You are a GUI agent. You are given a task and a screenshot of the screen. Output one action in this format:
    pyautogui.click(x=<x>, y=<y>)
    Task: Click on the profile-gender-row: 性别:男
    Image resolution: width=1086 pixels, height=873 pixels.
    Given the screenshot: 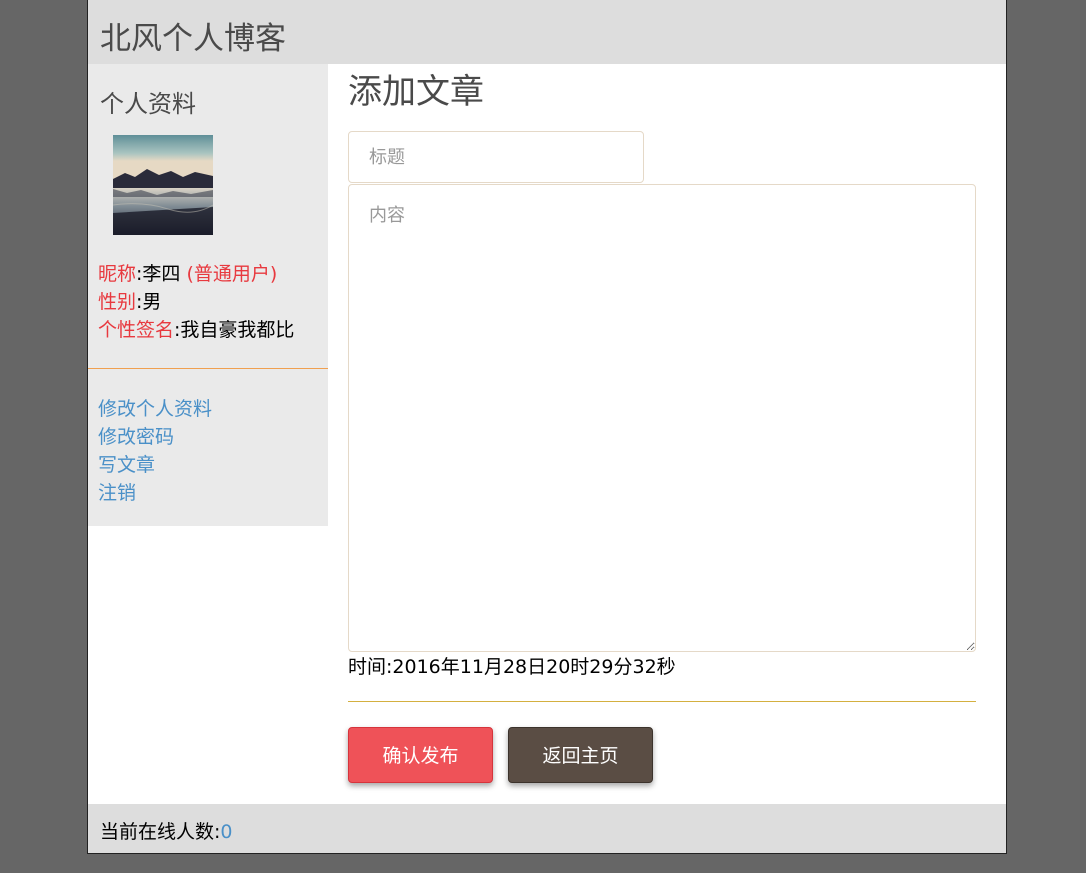 What is the action you would take?
    pyautogui.click(x=196, y=302)
    